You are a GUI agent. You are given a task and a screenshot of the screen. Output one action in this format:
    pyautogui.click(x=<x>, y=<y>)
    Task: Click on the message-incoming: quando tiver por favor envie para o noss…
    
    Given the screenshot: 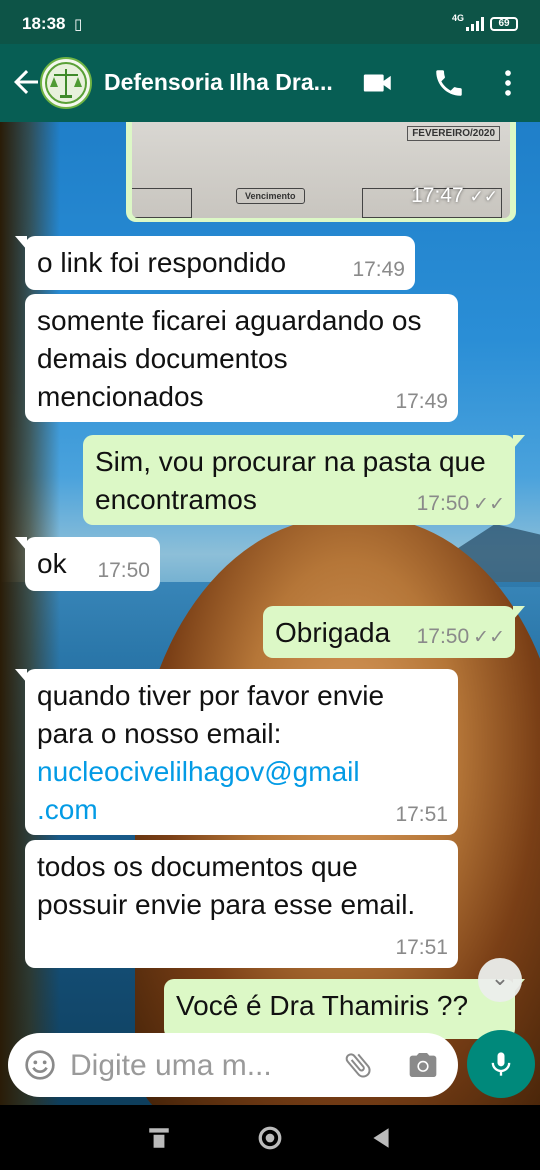 What is the action you would take?
    pyautogui.click(x=236, y=752)
    